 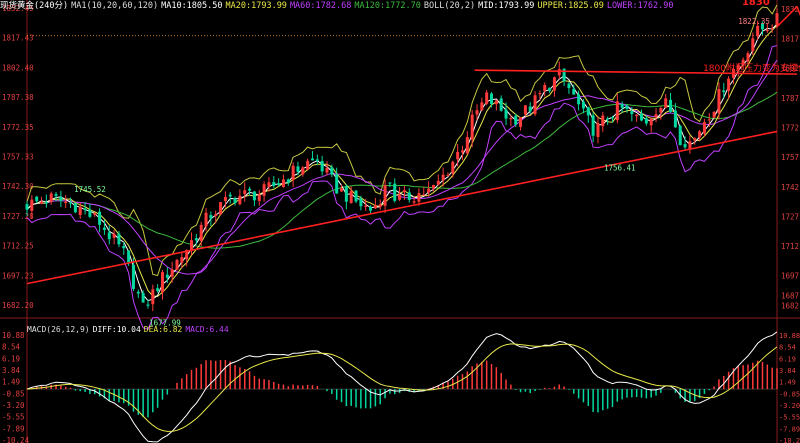 What do you see at coordinates (790, 296) in the screenshot?
I see `price-tick-label-right: 1687` at bounding box center [790, 296].